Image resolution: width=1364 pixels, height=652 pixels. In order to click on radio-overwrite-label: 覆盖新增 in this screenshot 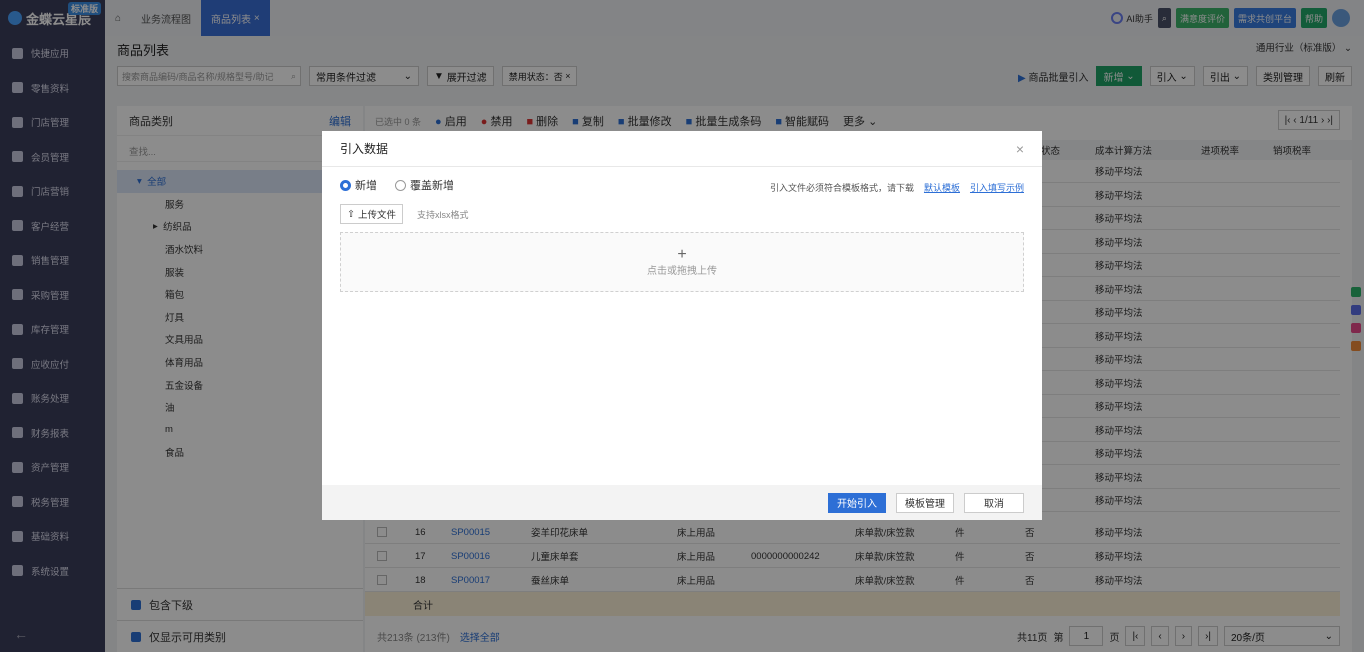, I will do `click(432, 186)`.